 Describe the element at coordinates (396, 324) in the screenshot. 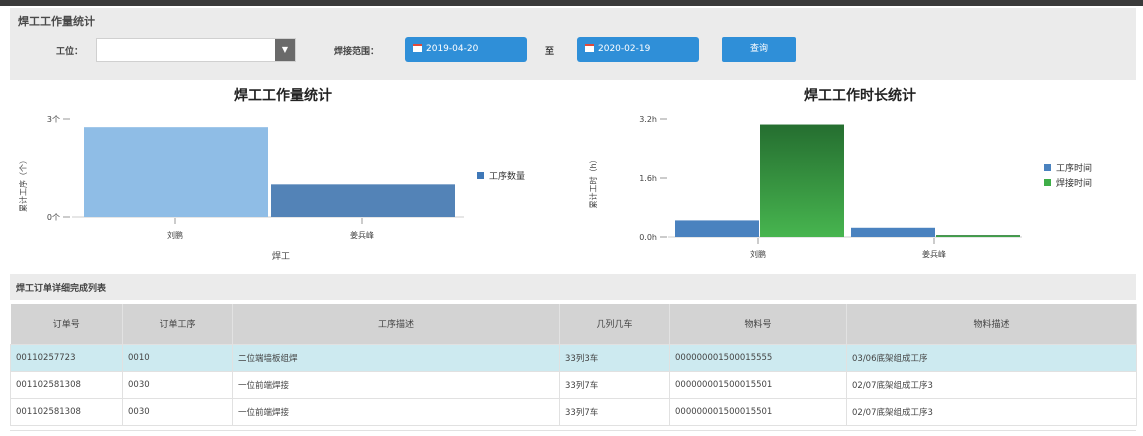

I see `column-header: 工序描述` at that location.